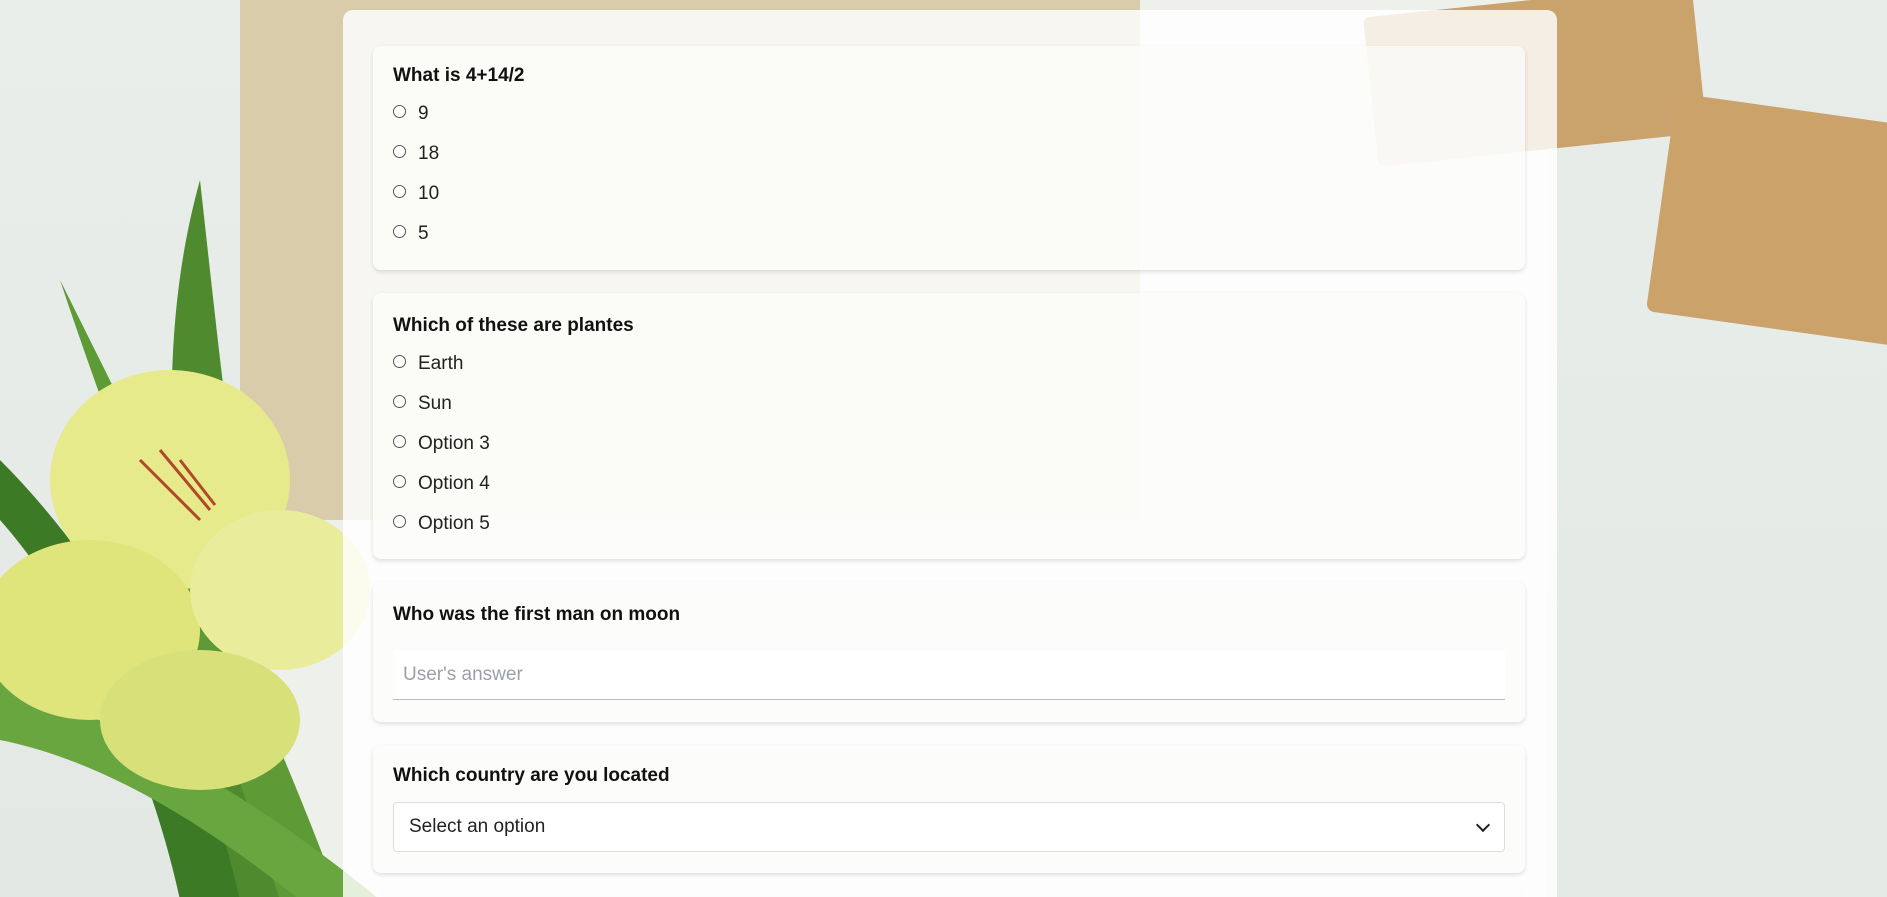  I want to click on option-label: Sun, so click(435, 403).